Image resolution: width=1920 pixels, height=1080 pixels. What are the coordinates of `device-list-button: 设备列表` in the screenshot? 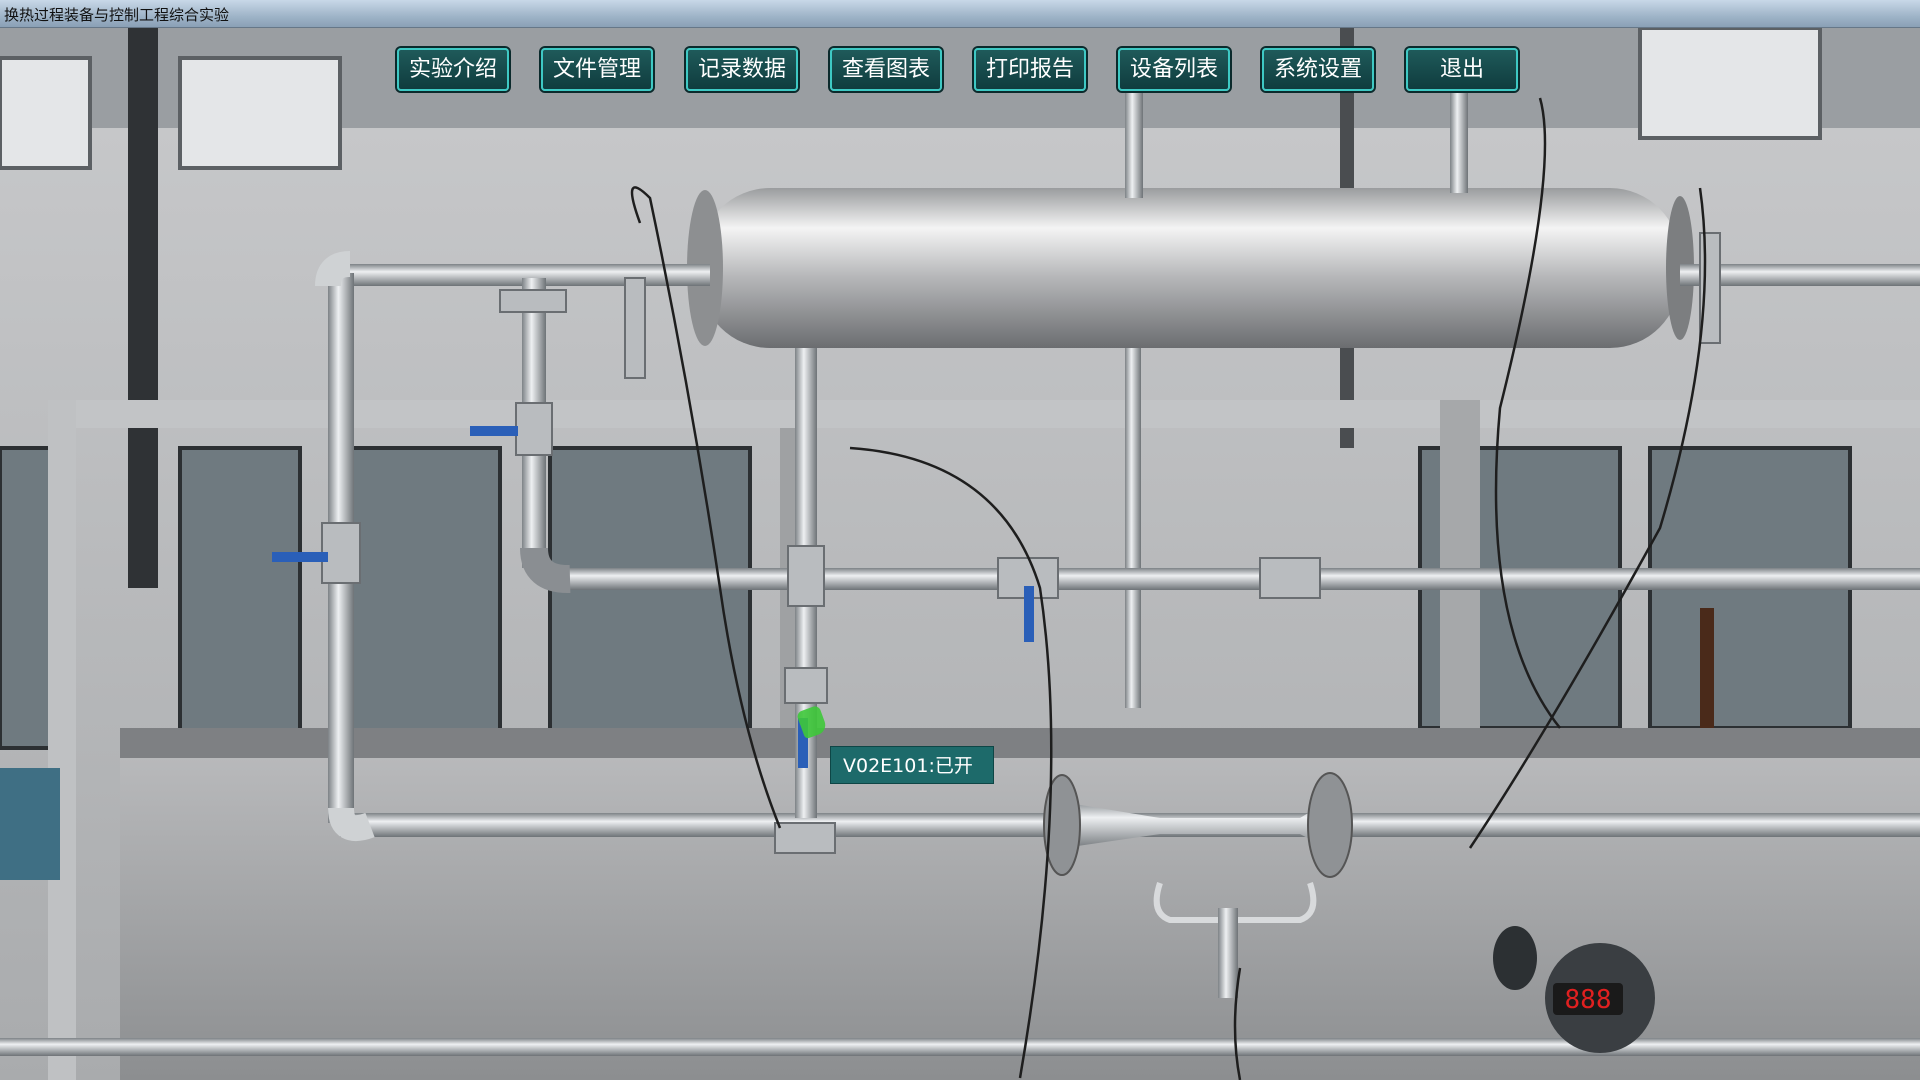 It's located at (1174, 69).